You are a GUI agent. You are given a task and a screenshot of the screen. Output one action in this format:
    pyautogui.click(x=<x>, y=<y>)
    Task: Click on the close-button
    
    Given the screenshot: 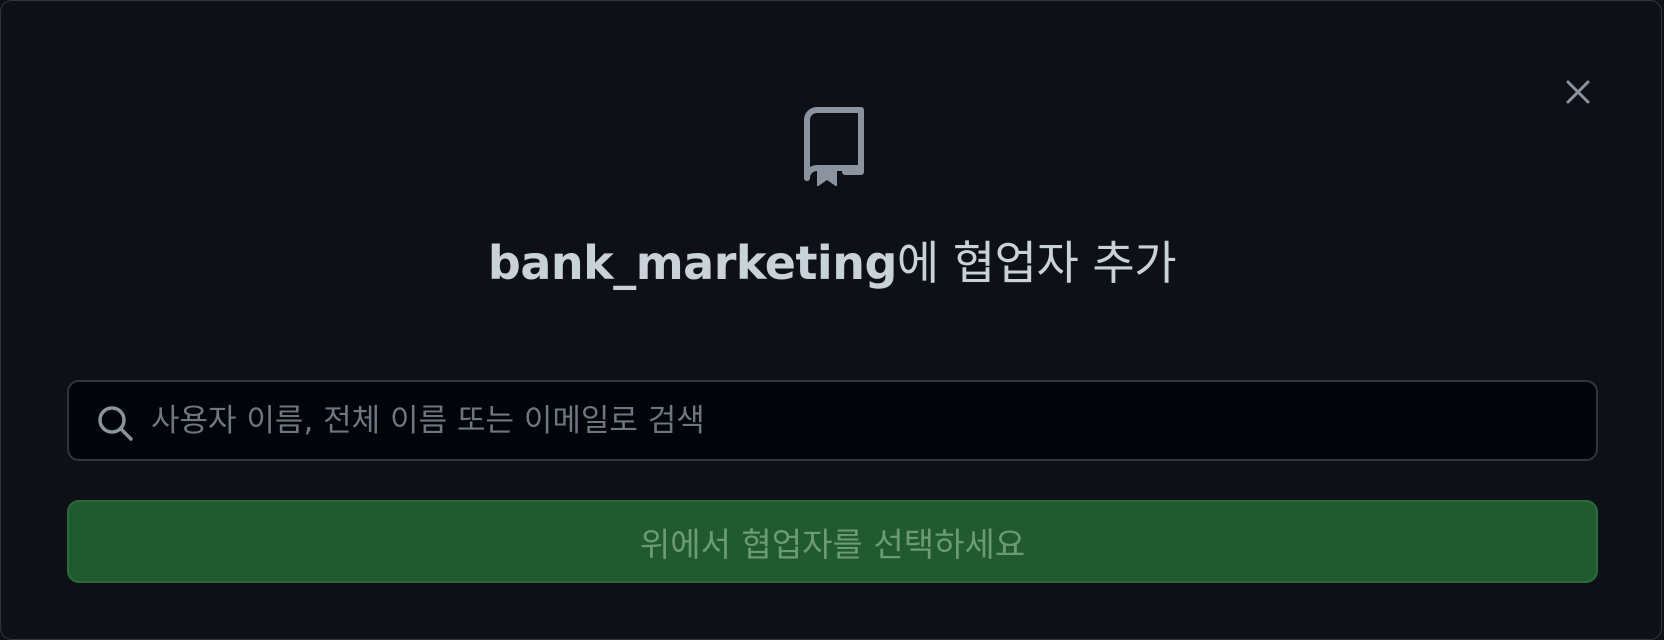 What is the action you would take?
    pyautogui.click(x=1578, y=92)
    